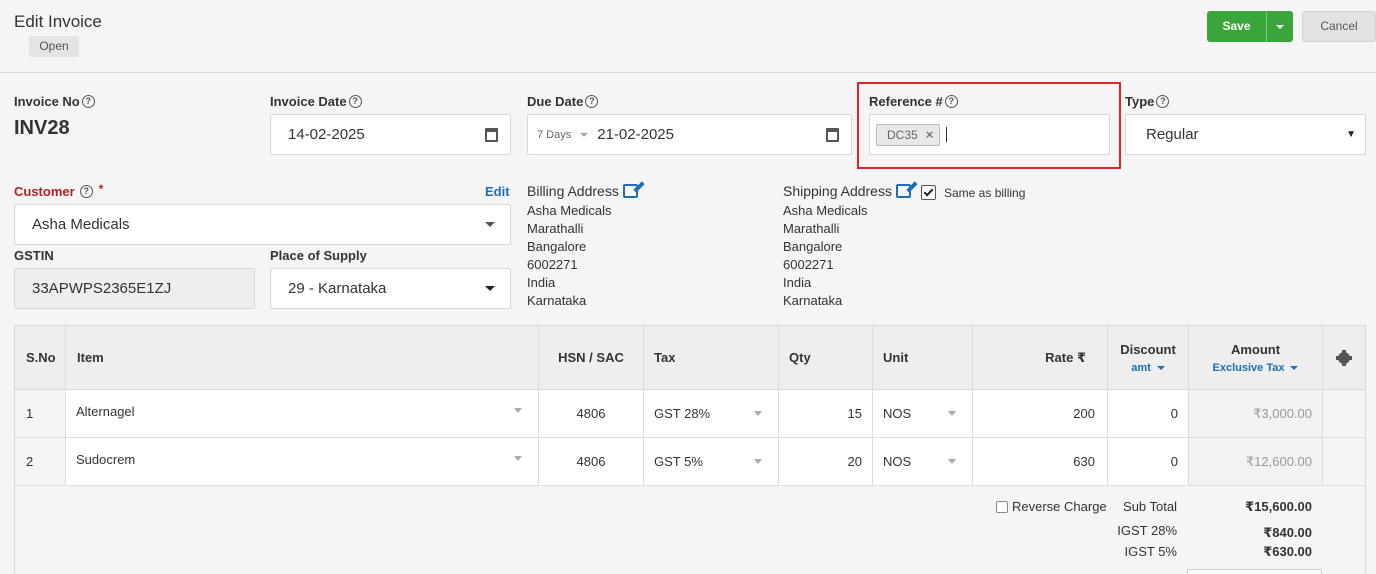 Image resolution: width=1376 pixels, height=574 pixels. Describe the element at coordinates (1237, 26) in the screenshot. I see `save-button: Save` at that location.